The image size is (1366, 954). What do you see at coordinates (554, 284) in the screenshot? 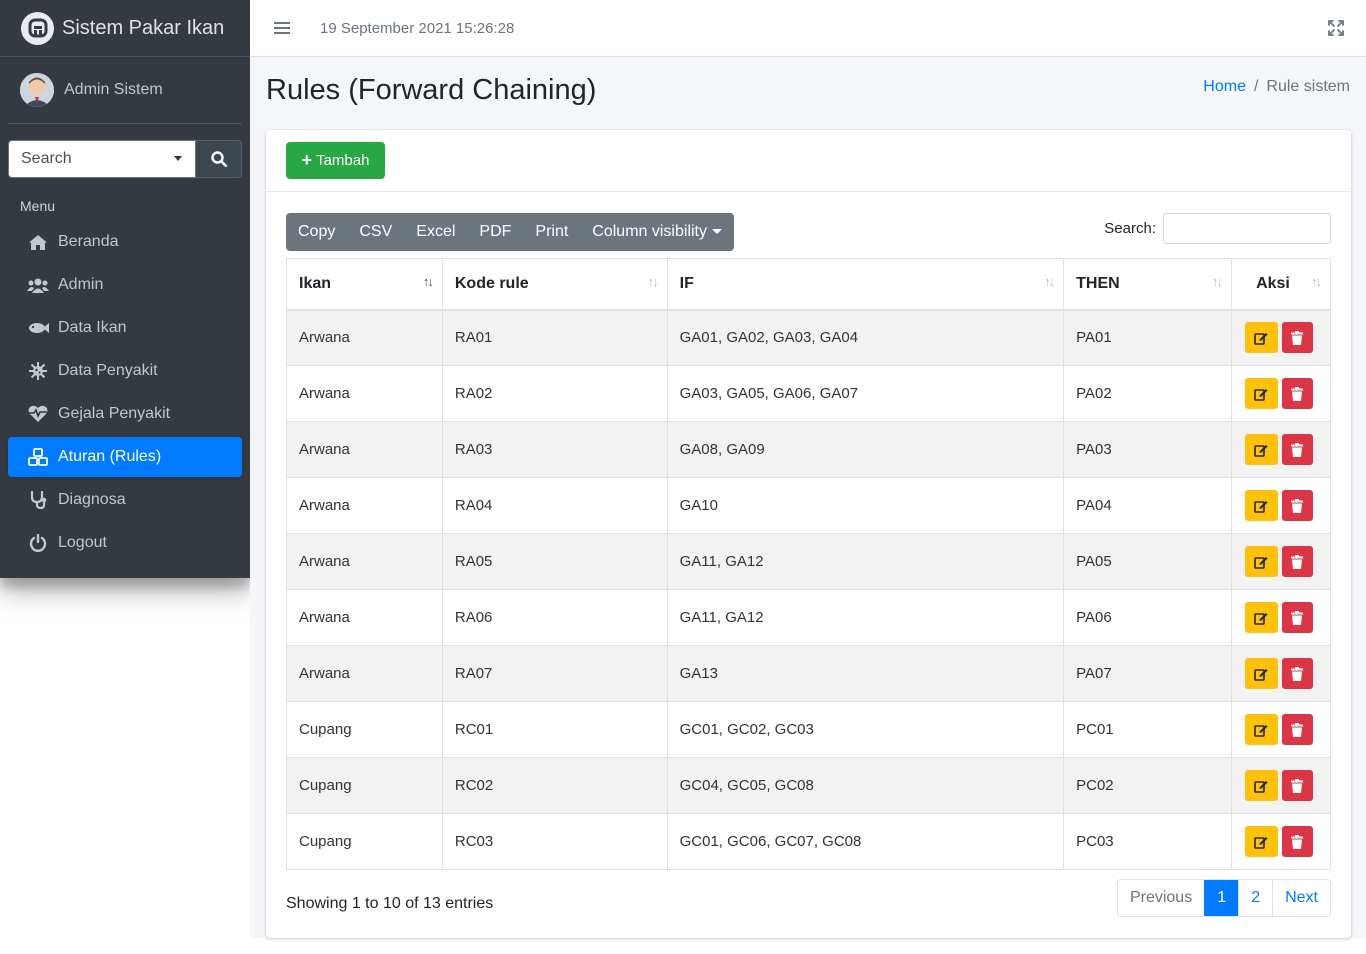
I see `column-header-kode-rule: Kode rule ↑↓` at bounding box center [554, 284].